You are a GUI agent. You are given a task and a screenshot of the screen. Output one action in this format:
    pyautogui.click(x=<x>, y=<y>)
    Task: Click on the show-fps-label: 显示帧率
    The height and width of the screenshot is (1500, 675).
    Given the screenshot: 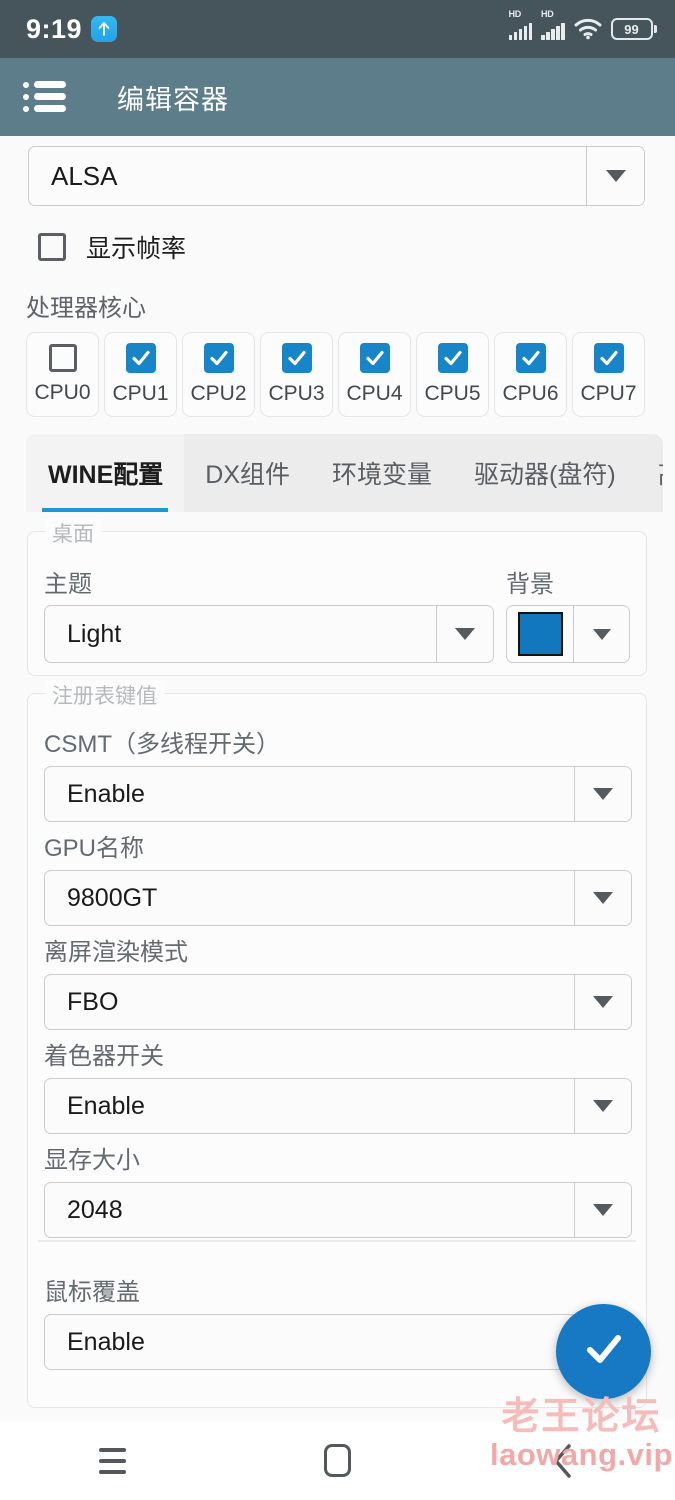 What is the action you would take?
    pyautogui.click(x=136, y=249)
    